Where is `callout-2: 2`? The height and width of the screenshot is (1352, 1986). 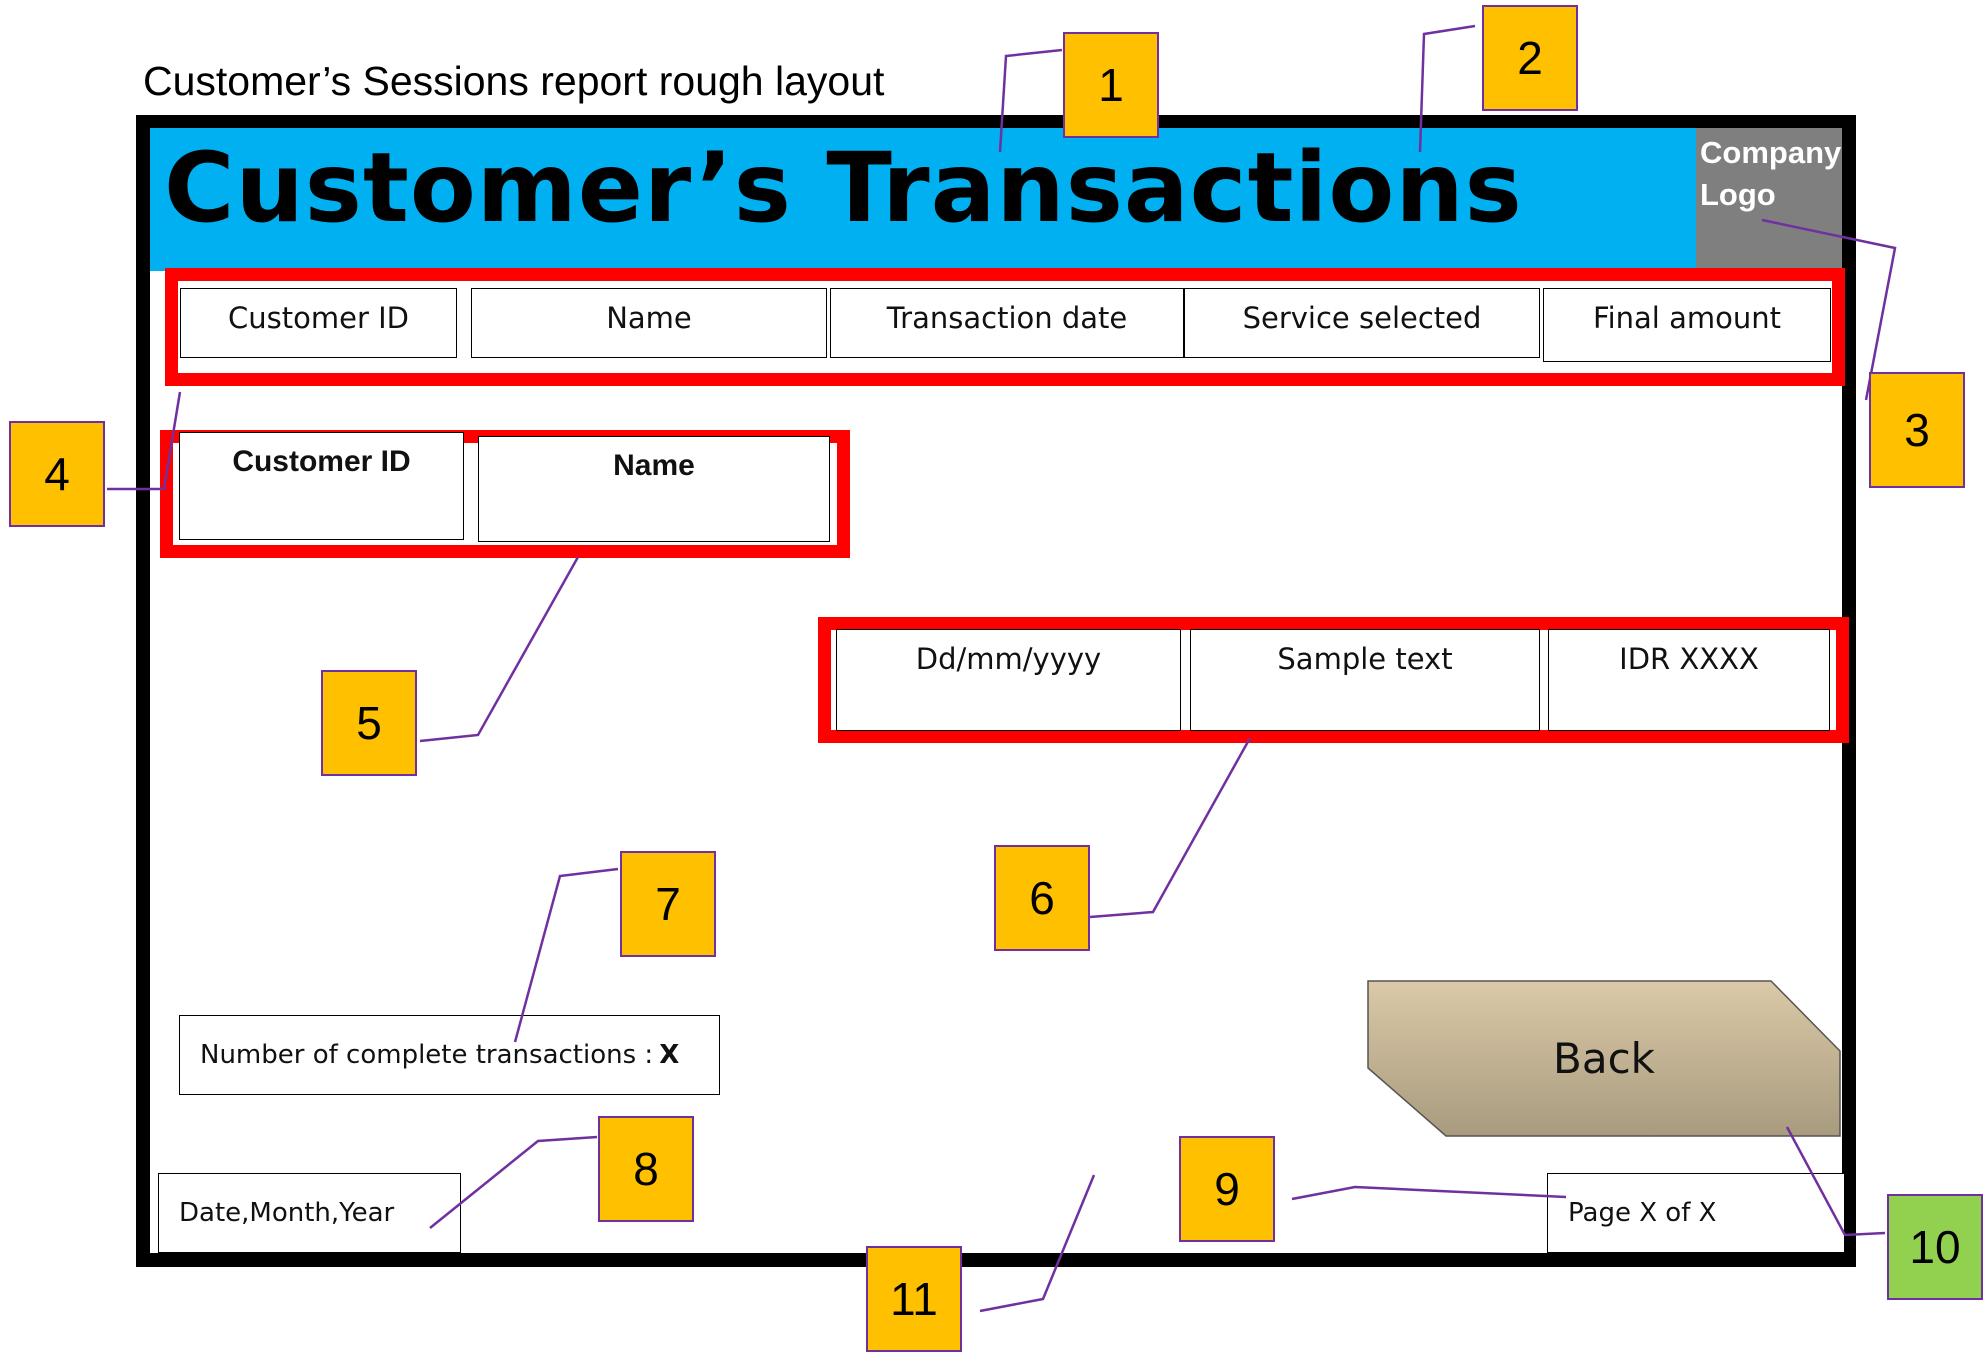 callout-2: 2 is located at coordinates (1530, 58).